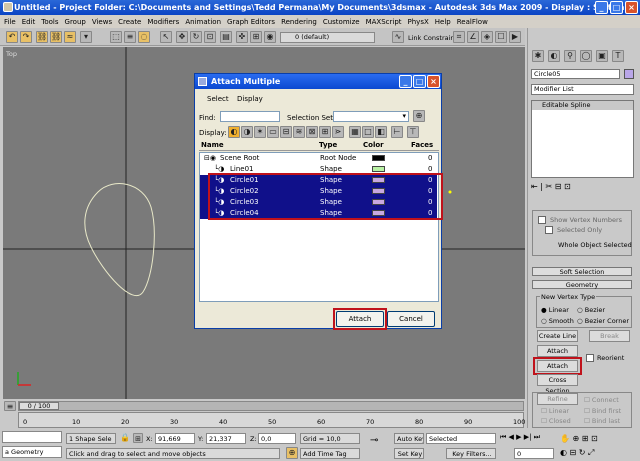 The width and height of the screenshot is (640, 461). What do you see at coordinates (555, 310) in the screenshot?
I see `linear-radio: ● Linear` at bounding box center [555, 310].